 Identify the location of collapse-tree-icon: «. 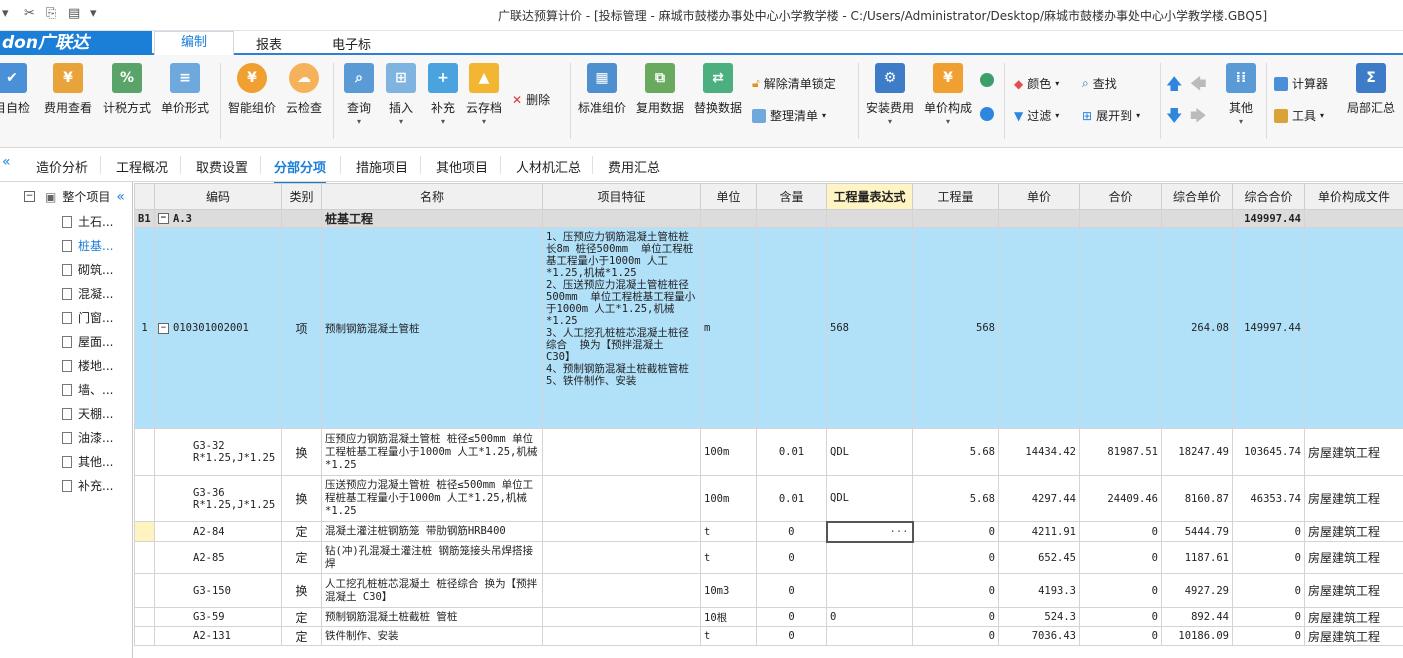
(120, 197).